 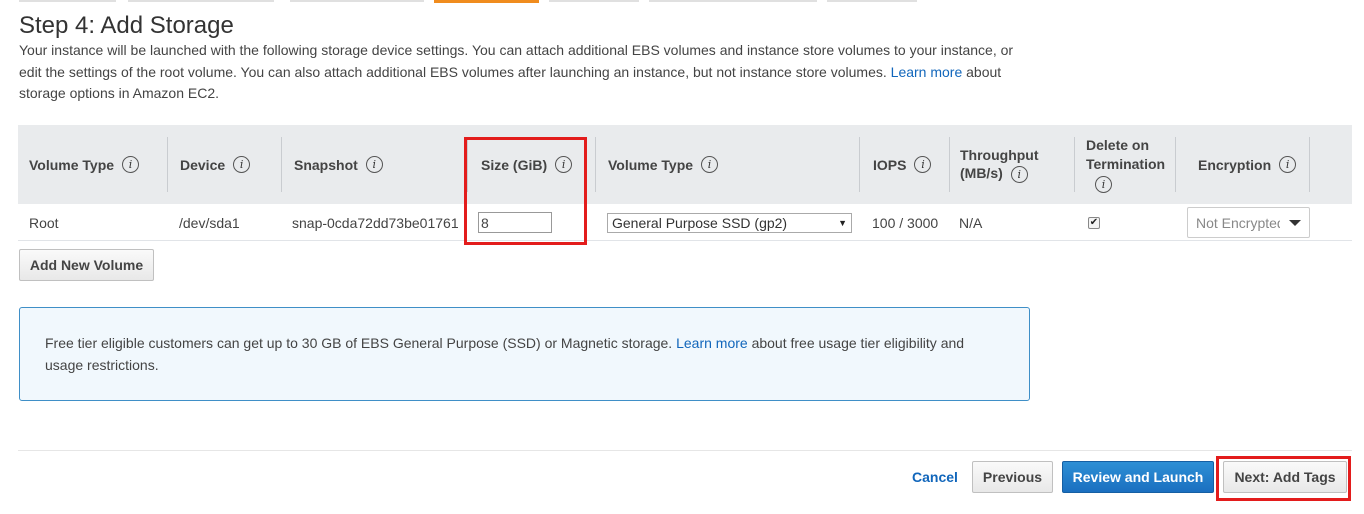 I want to click on row-volume-type: Root, so click(x=44, y=222).